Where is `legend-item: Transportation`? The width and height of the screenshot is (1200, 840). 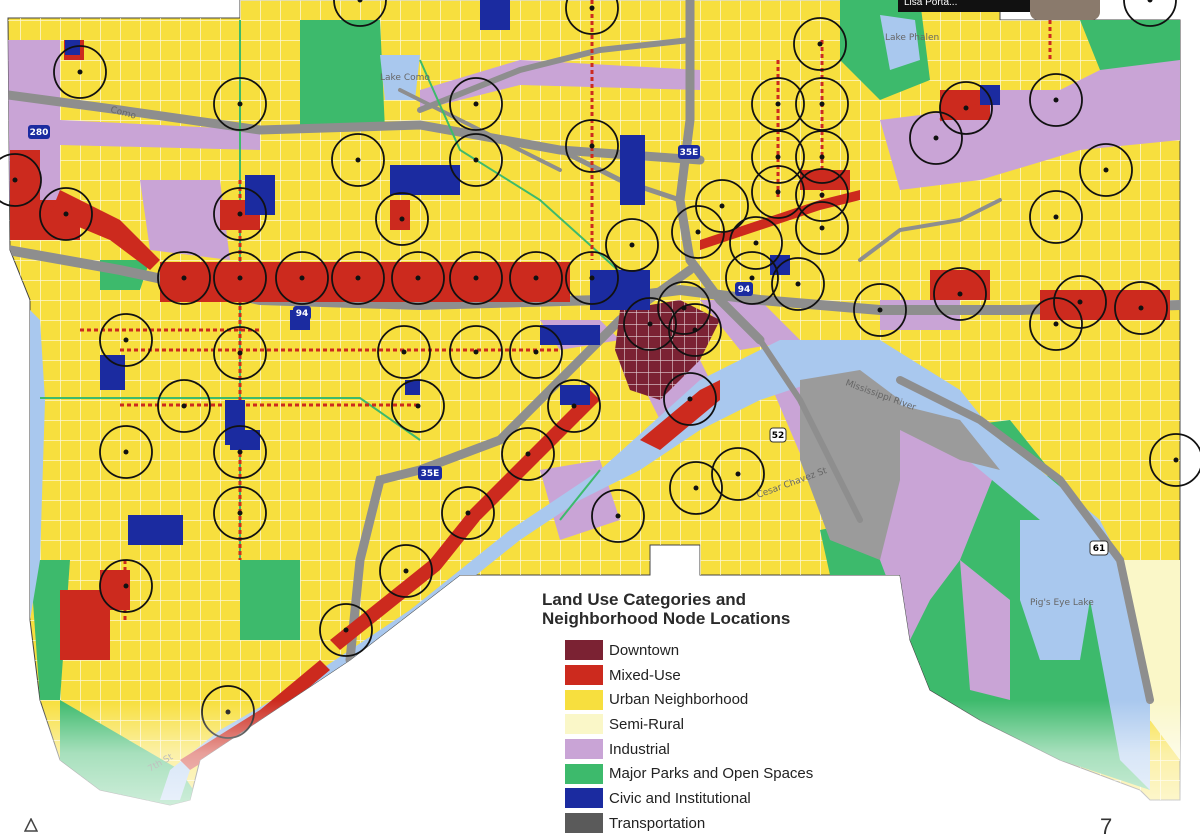
legend-item: Transportation is located at coordinates (723, 823).